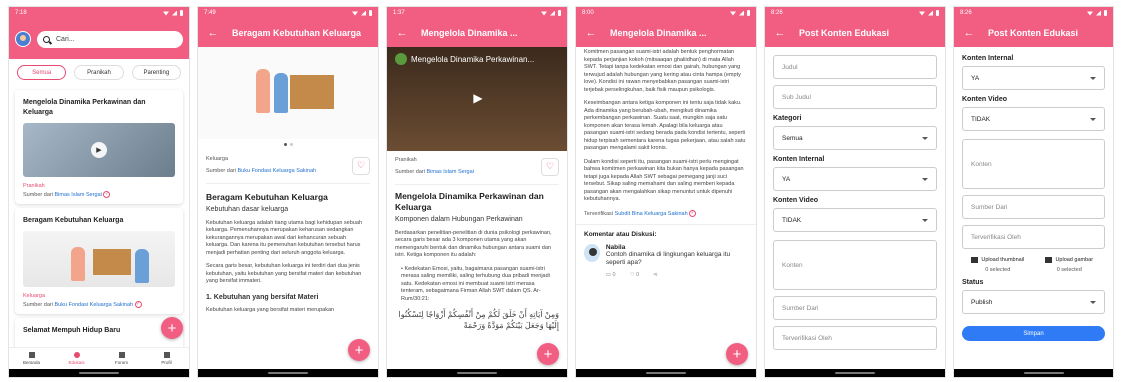 The image size is (1122, 382). What do you see at coordinates (247, 209) in the screenshot?
I see `article-subheading: Kebutuhan dasar keluarga` at bounding box center [247, 209].